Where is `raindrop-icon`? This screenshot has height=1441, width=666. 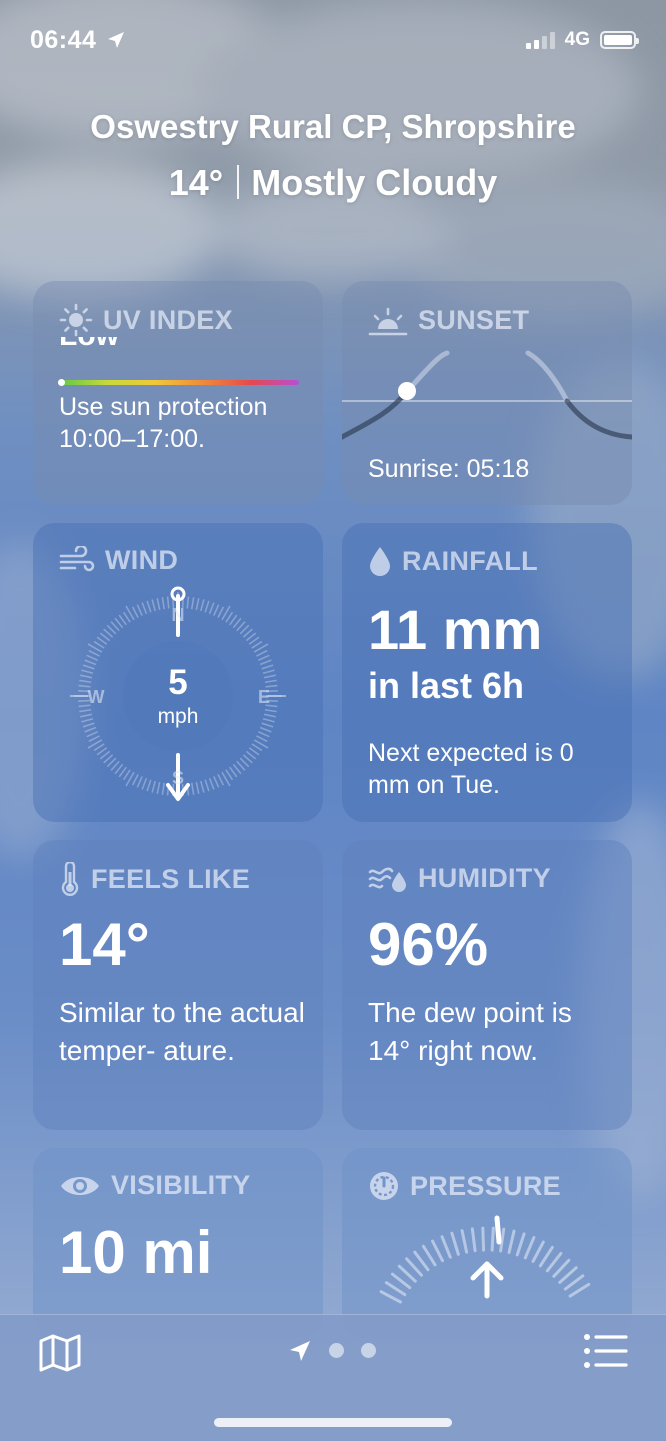
raindrop-icon is located at coordinates (380, 561).